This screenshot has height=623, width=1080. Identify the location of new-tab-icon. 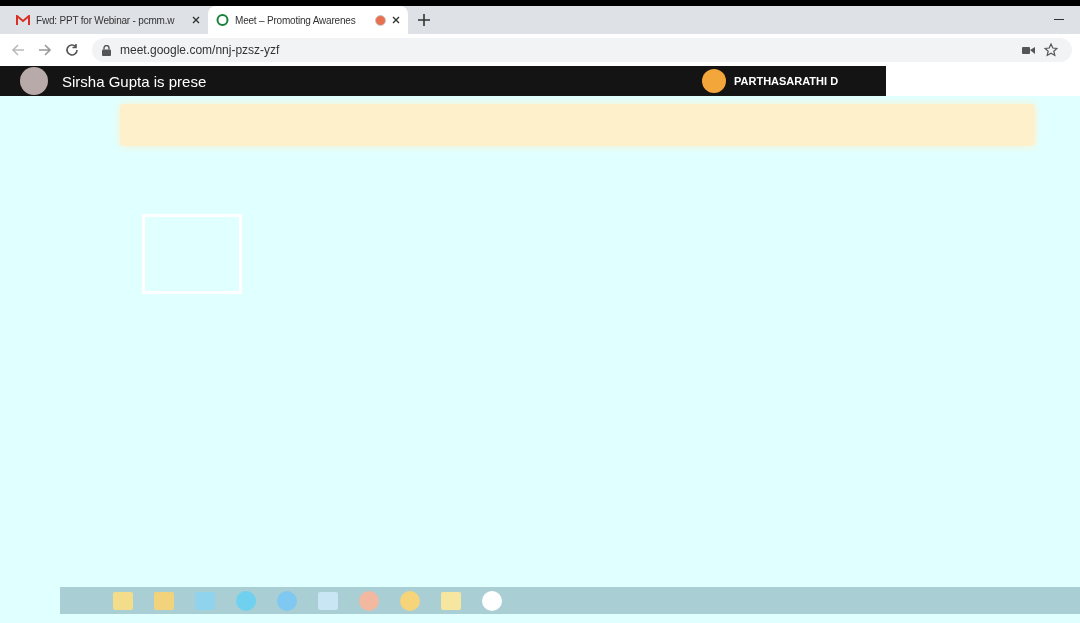
(424, 20).